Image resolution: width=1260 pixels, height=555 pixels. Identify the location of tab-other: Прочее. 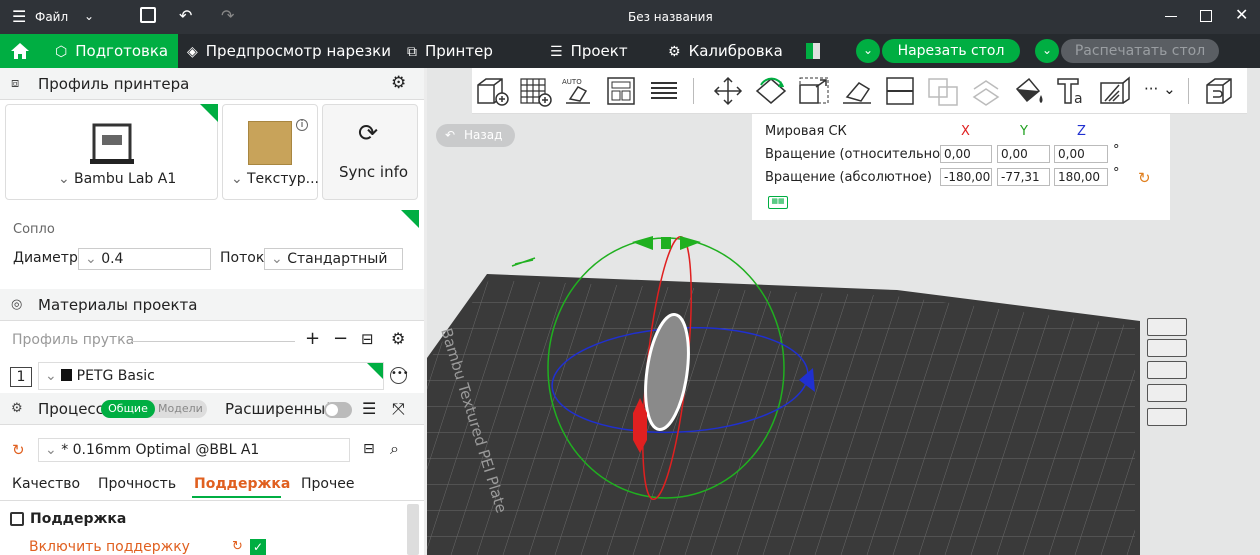
(327, 484).